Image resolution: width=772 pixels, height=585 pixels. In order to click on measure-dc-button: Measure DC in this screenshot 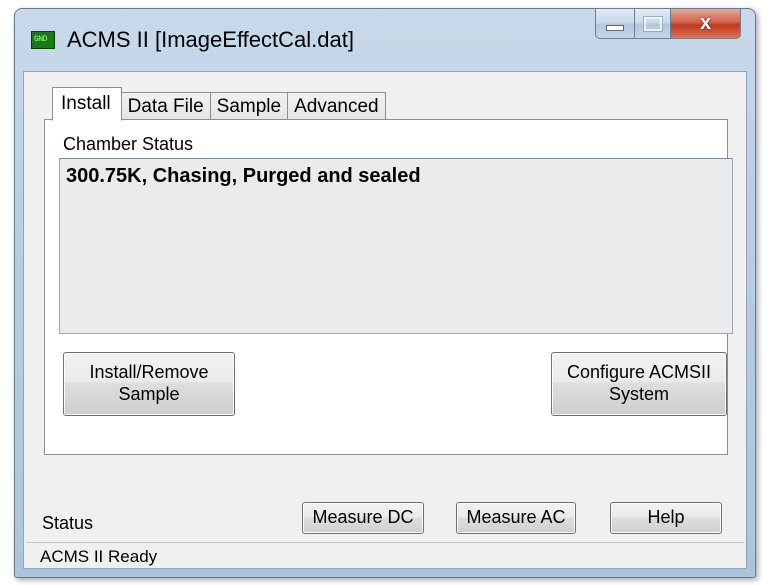, I will do `click(363, 518)`.